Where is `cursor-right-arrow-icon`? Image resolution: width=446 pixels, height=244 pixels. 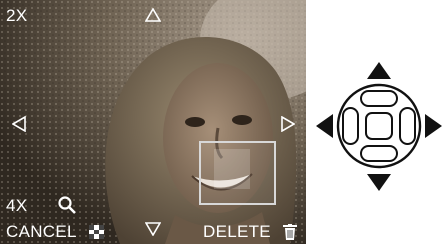 cursor-right-arrow-icon is located at coordinates (433, 126).